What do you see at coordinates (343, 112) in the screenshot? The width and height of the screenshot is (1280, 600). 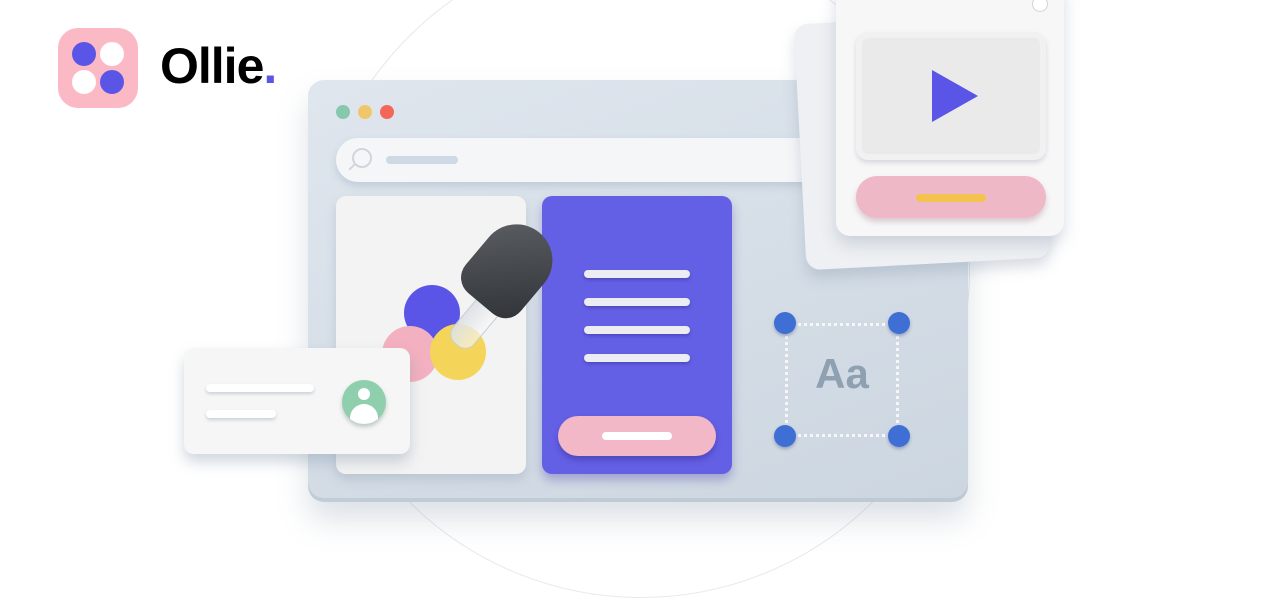 I see `window-dot-green` at bounding box center [343, 112].